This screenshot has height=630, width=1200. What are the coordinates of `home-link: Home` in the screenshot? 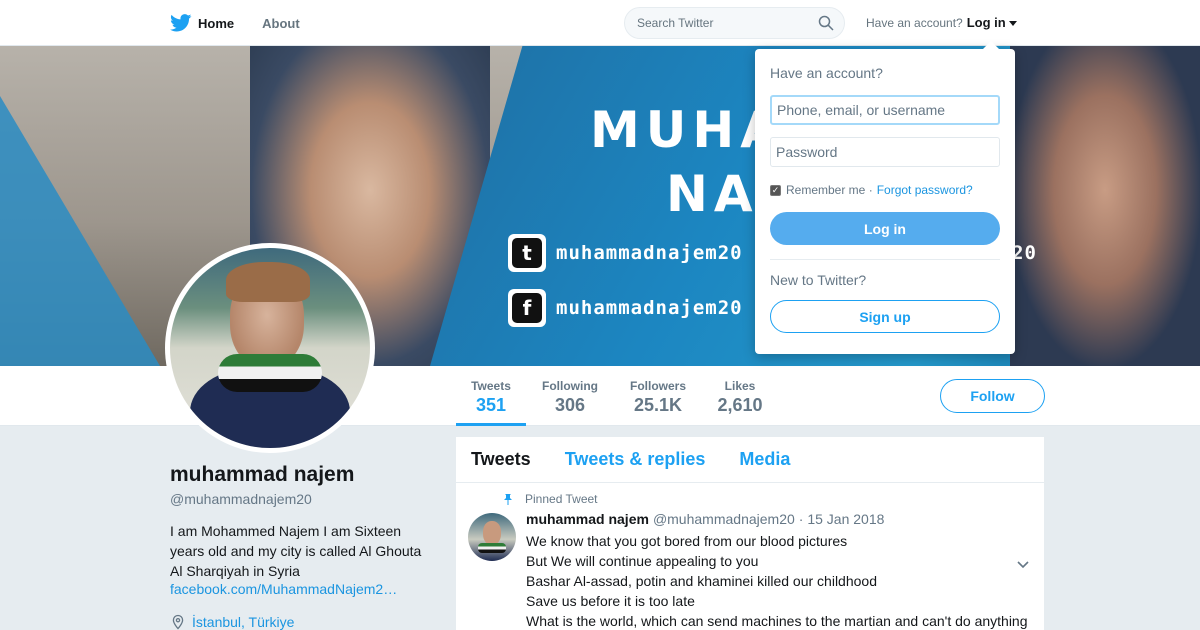 It's located at (202, 23).